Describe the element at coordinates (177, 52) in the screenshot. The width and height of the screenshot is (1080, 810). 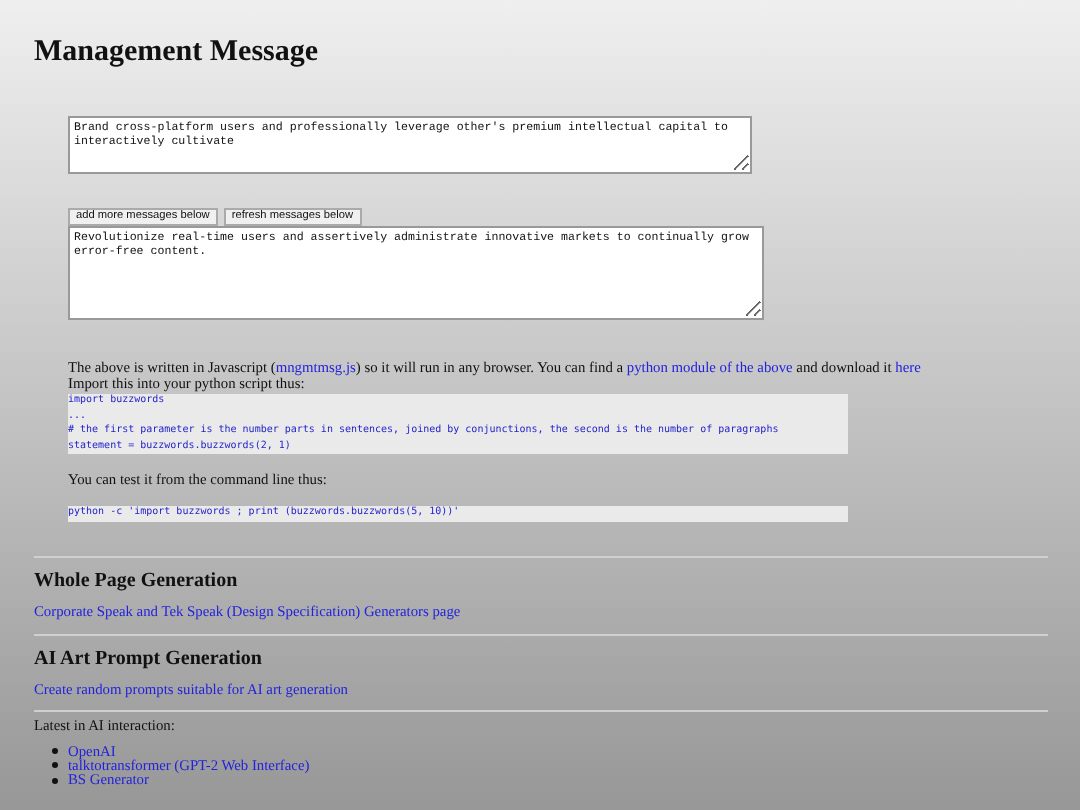
I see `page-title: Management Message` at that location.